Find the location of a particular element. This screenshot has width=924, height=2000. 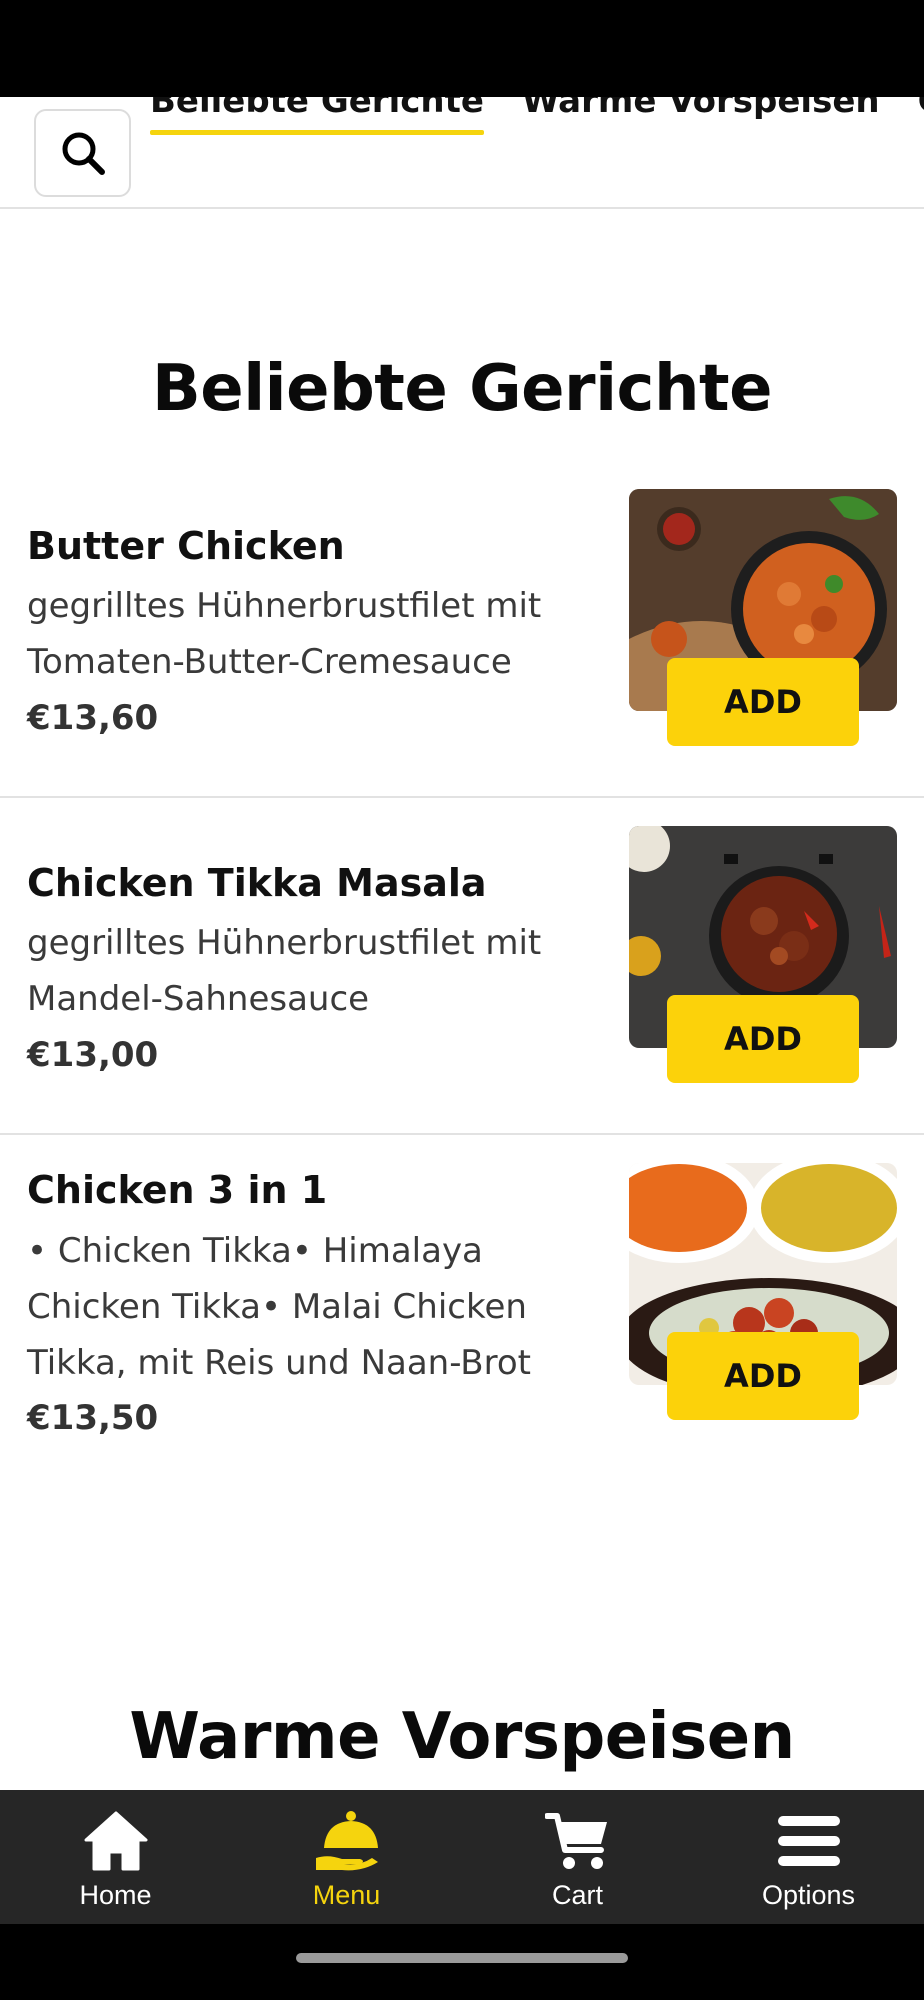

item-name: Chicken Tikka Masala is located at coordinates (257, 883).